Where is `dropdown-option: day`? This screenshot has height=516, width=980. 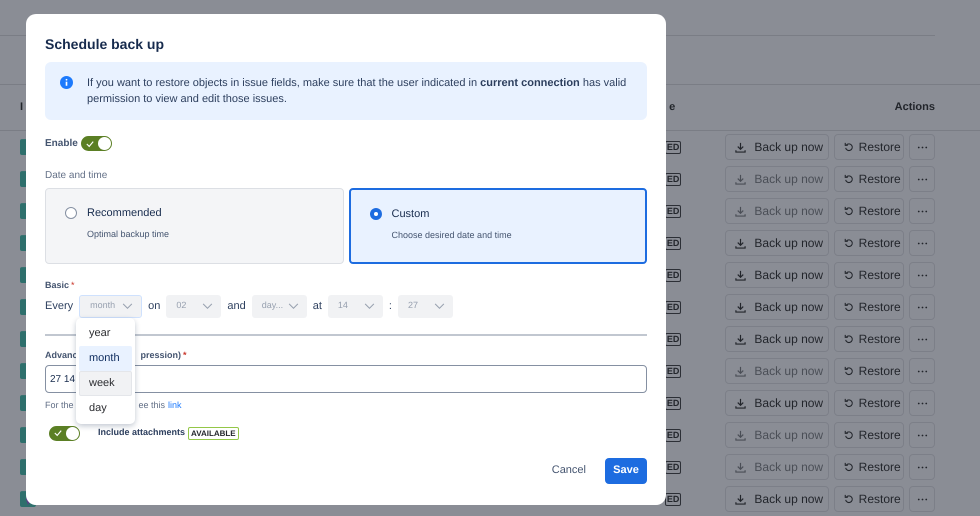
dropdown-option: day is located at coordinates (105, 408).